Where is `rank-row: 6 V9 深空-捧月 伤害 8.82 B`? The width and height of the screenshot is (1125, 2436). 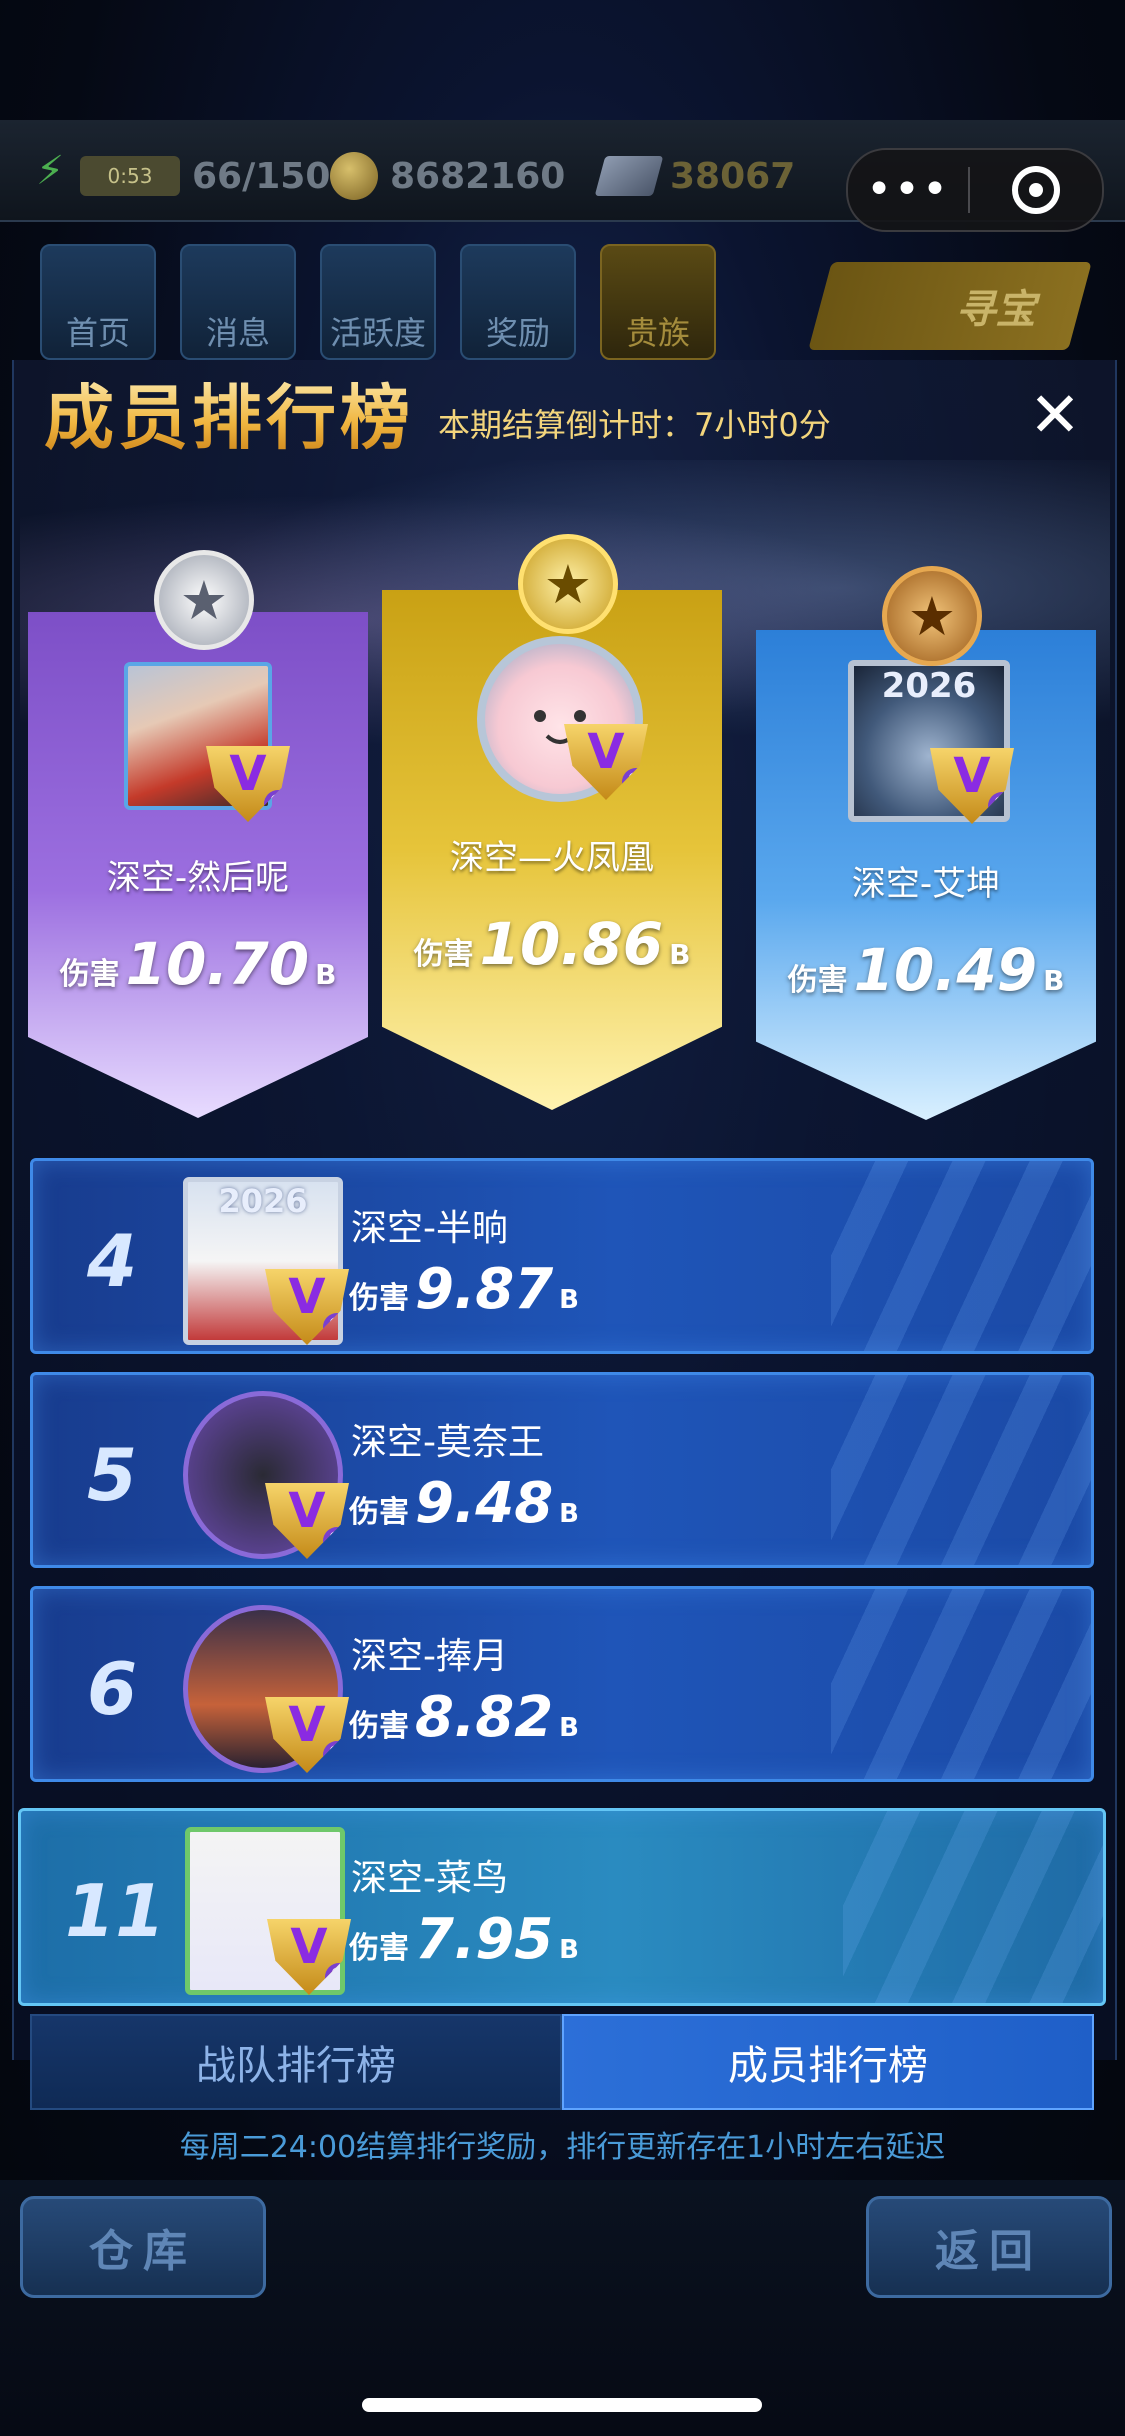 rank-row: 6 V9 深空-捧月 伤害 8.82 B is located at coordinates (562, 1684).